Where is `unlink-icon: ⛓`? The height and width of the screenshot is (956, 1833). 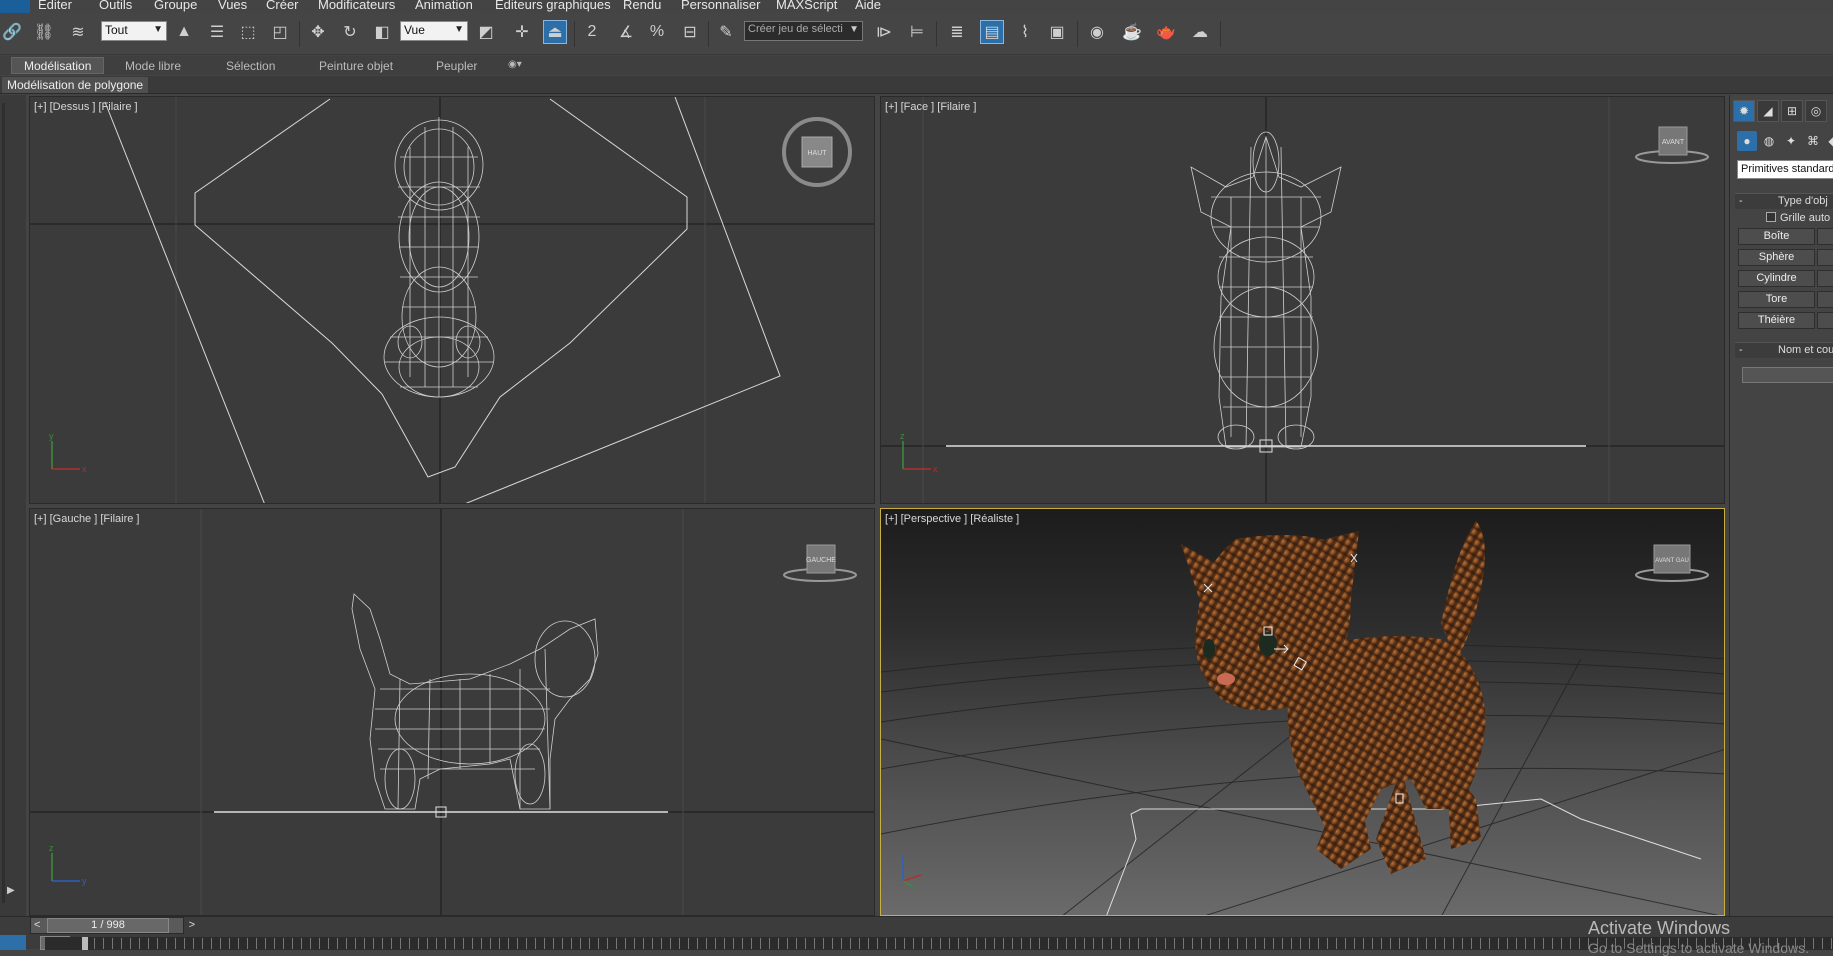
unlink-icon: ⛓ is located at coordinates (44, 32).